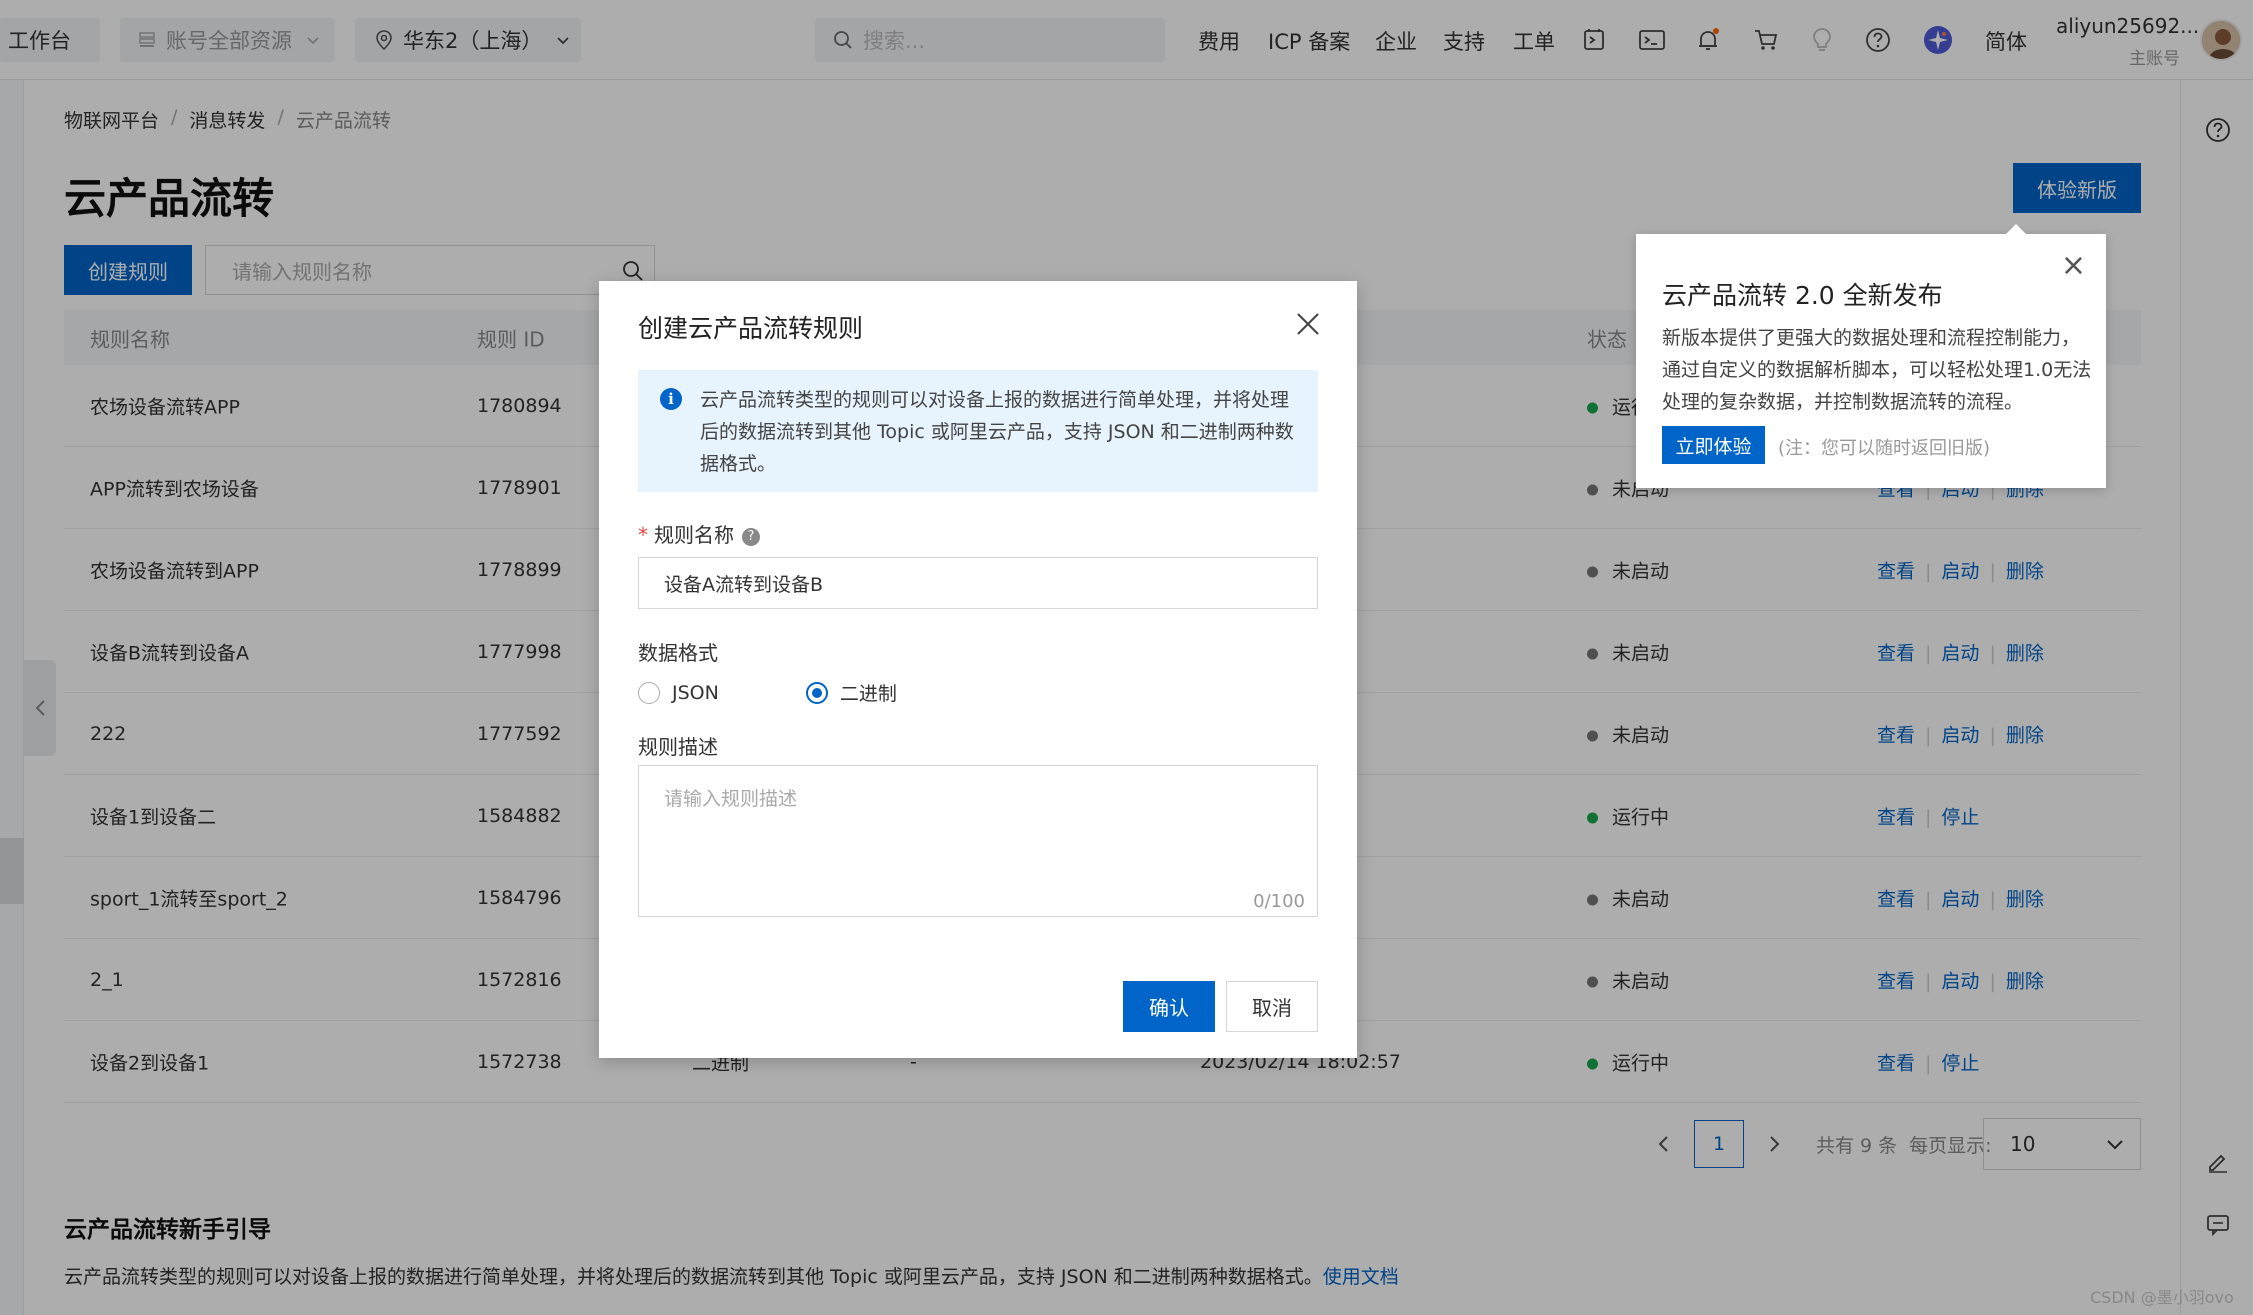 The width and height of the screenshot is (2253, 1315). What do you see at coordinates (978, 583) in the screenshot?
I see `rule-name-input: 设备A流转到设备B` at bounding box center [978, 583].